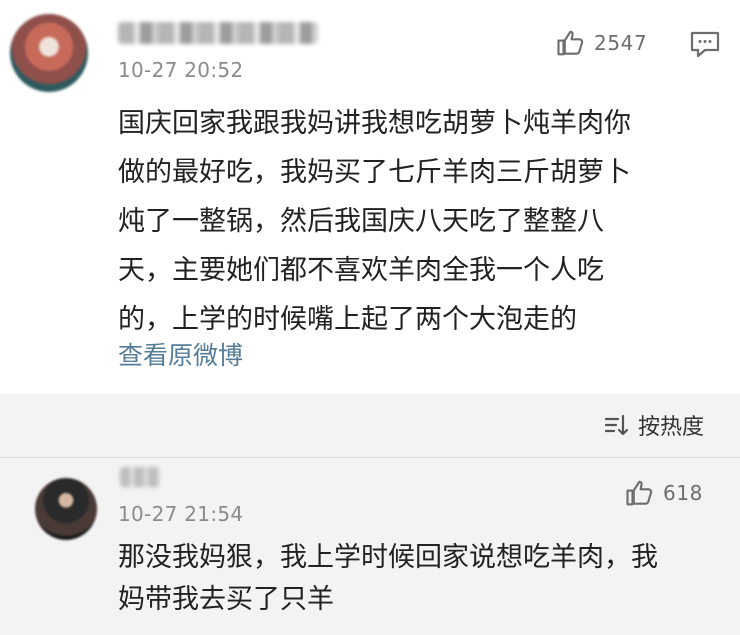 This screenshot has height=635, width=740. Describe the element at coordinates (370, 457) in the screenshot. I see `divider` at that location.